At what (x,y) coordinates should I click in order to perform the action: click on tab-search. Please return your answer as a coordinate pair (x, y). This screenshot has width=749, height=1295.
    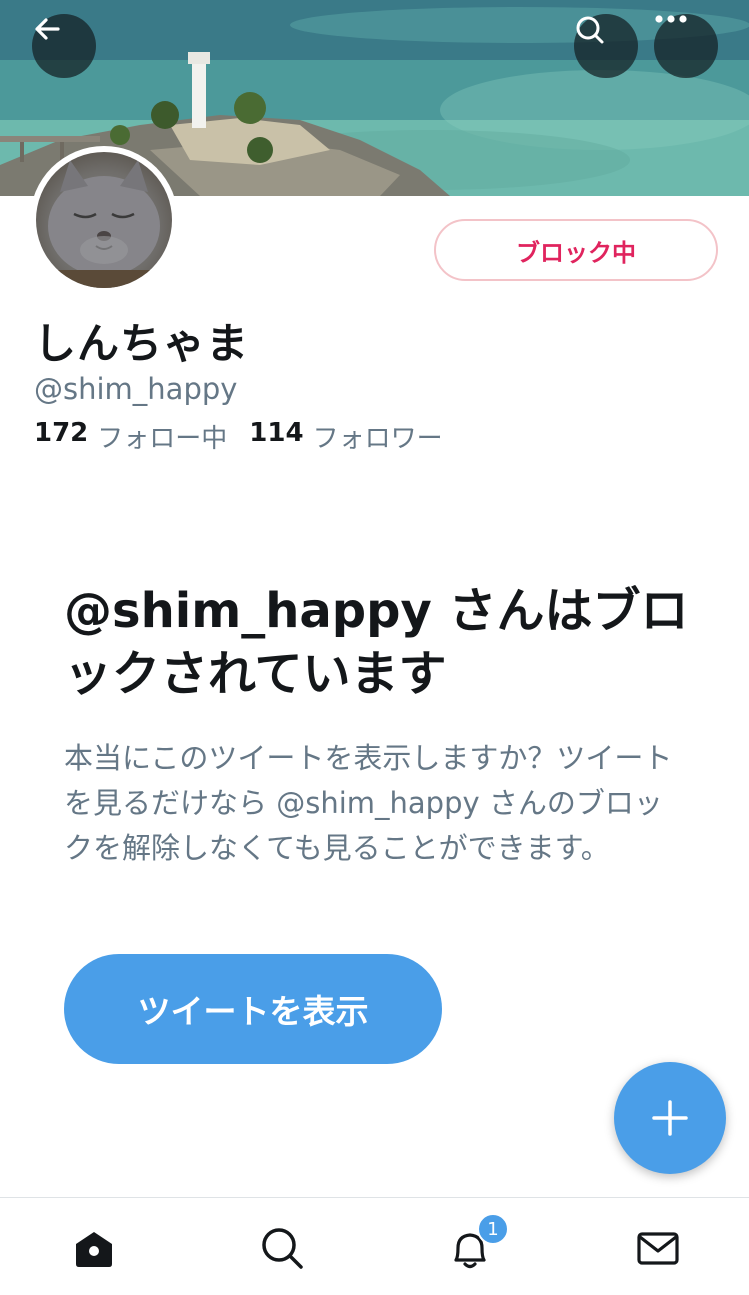
    Looking at the image, I should click on (282, 1248).